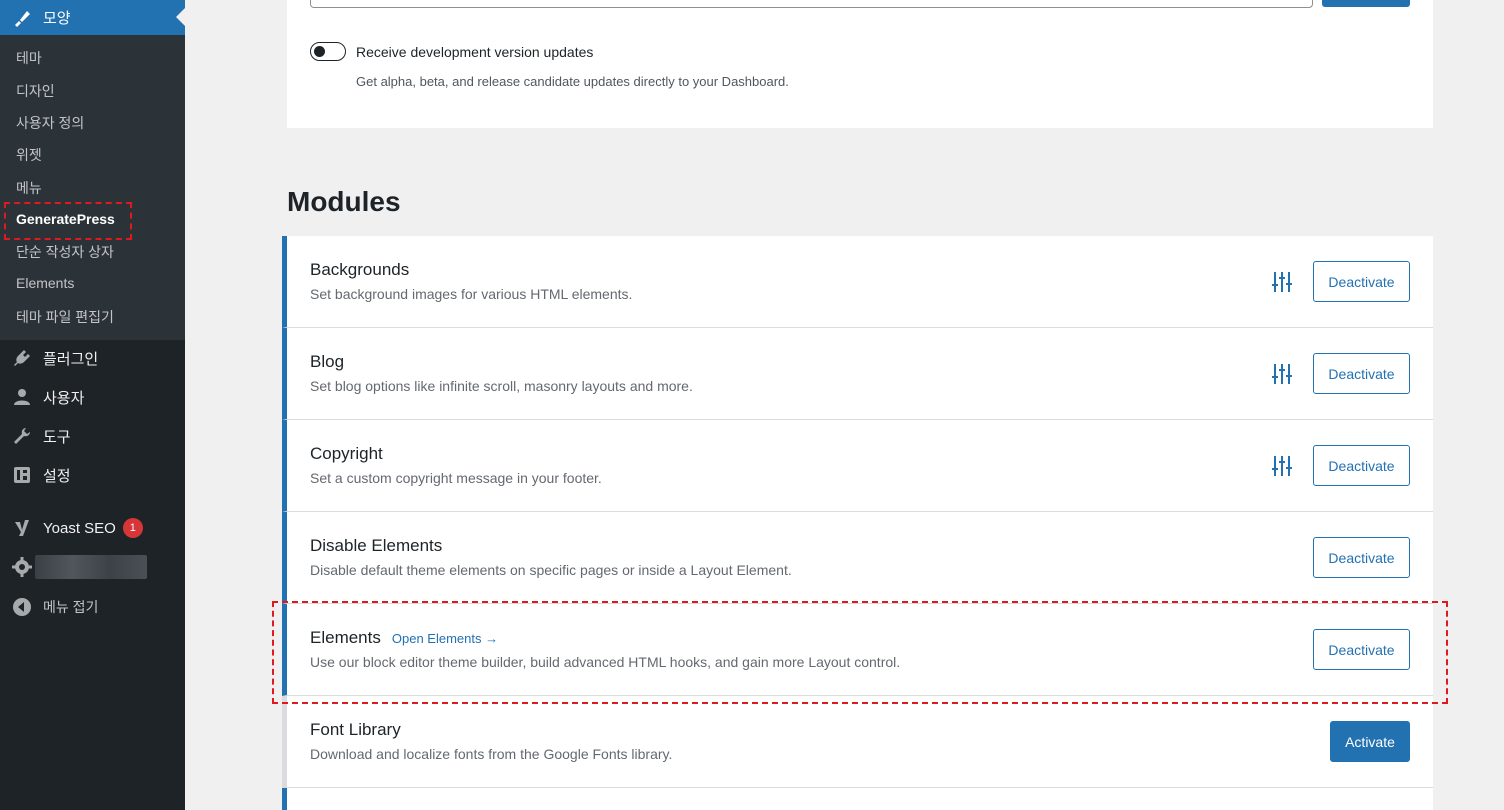 Image resolution: width=1504 pixels, height=810 pixels. Describe the element at coordinates (92, 17) in the screenshot. I see `menu-appearance: 모양` at that location.